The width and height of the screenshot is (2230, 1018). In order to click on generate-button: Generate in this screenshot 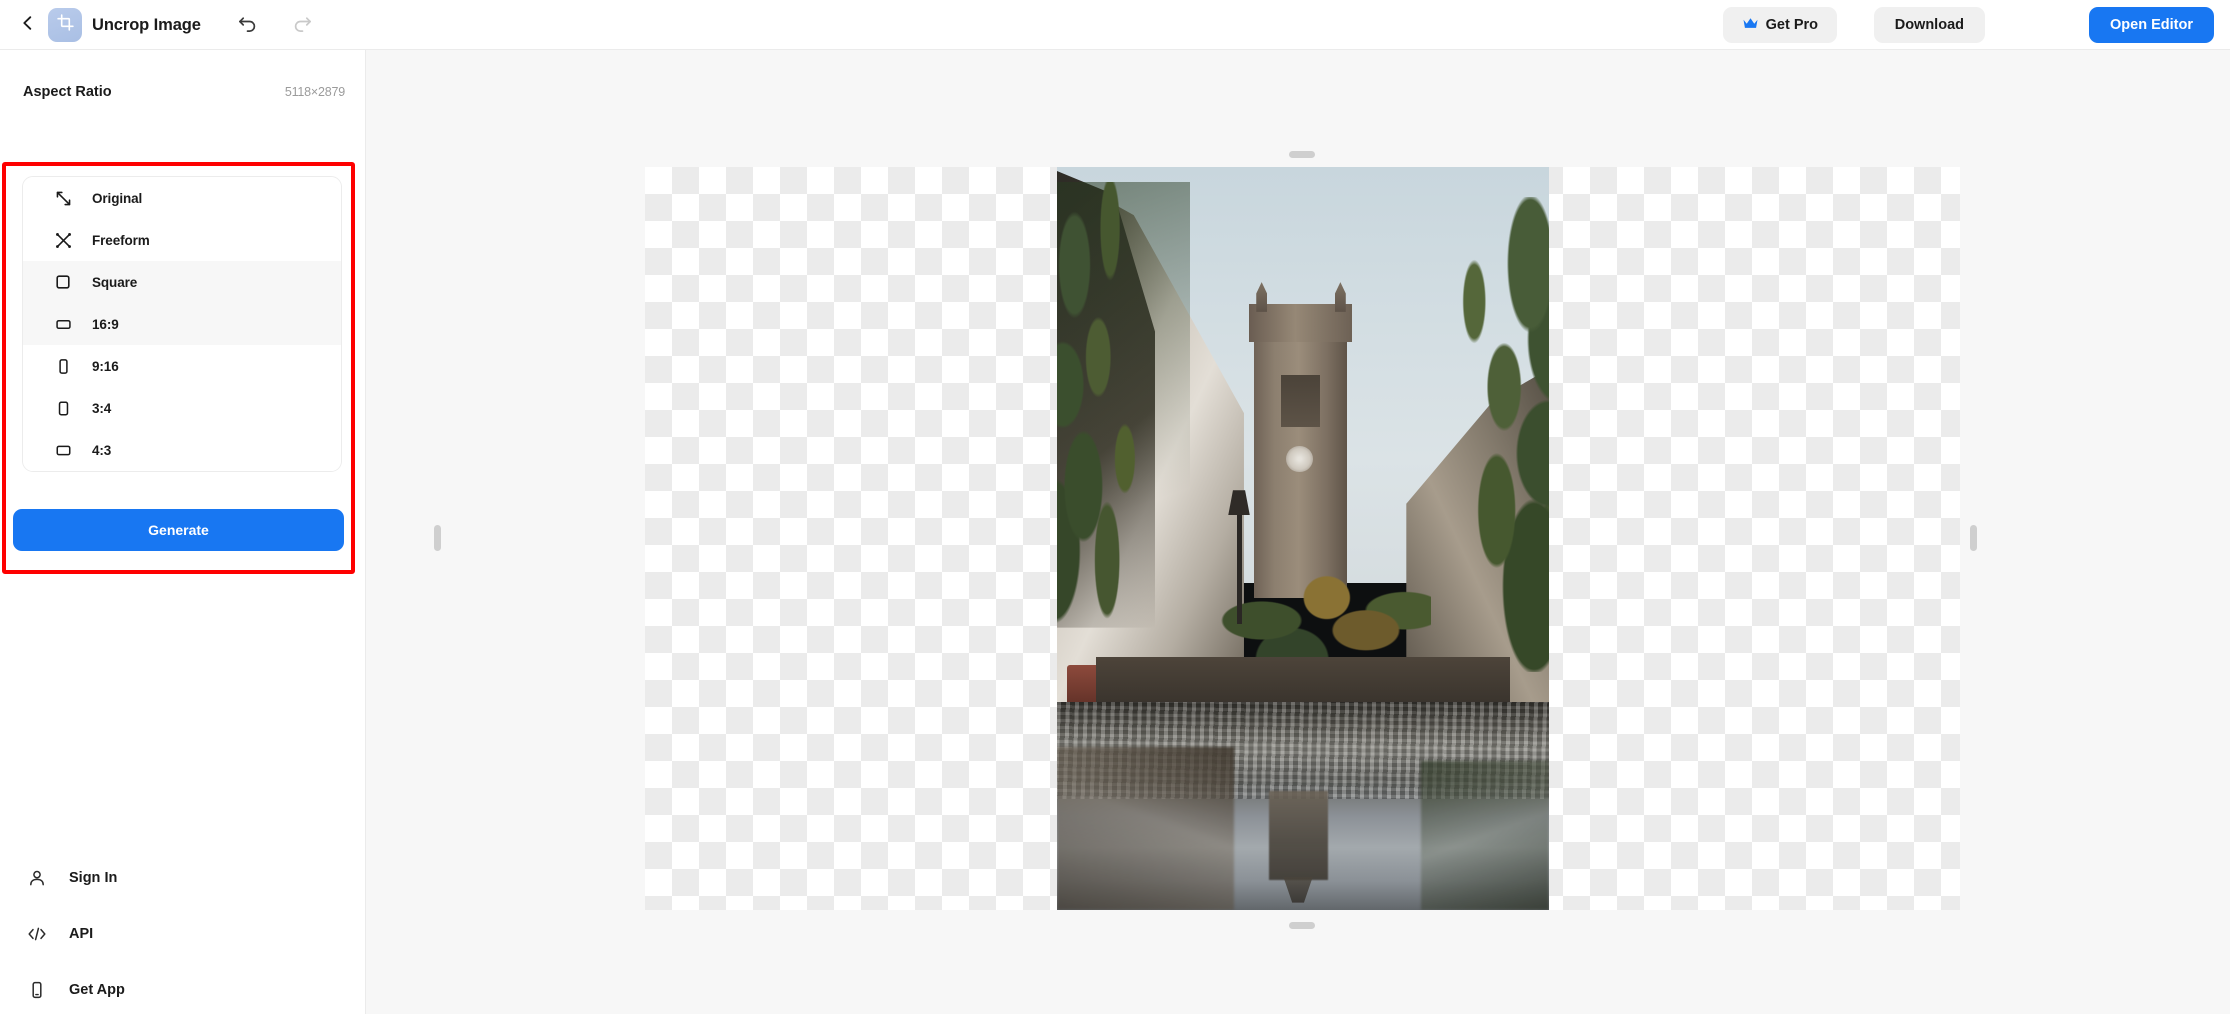, I will do `click(178, 530)`.